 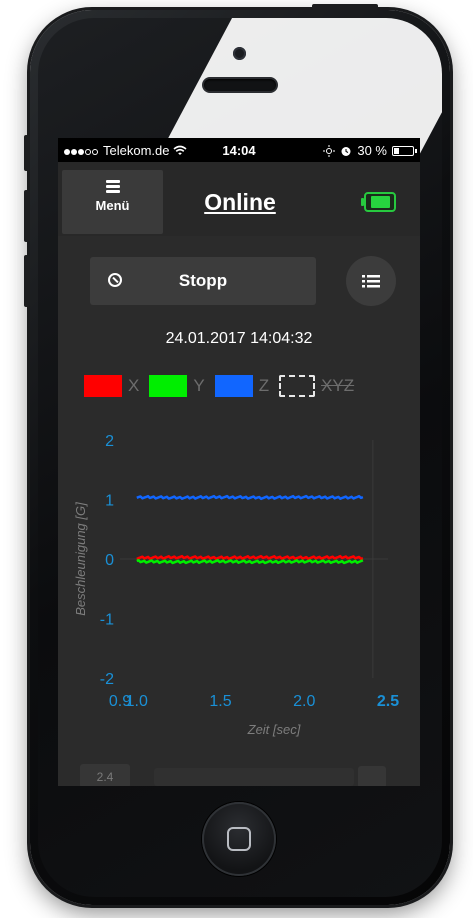 I want to click on stop-label: Stopp, so click(x=203, y=280).